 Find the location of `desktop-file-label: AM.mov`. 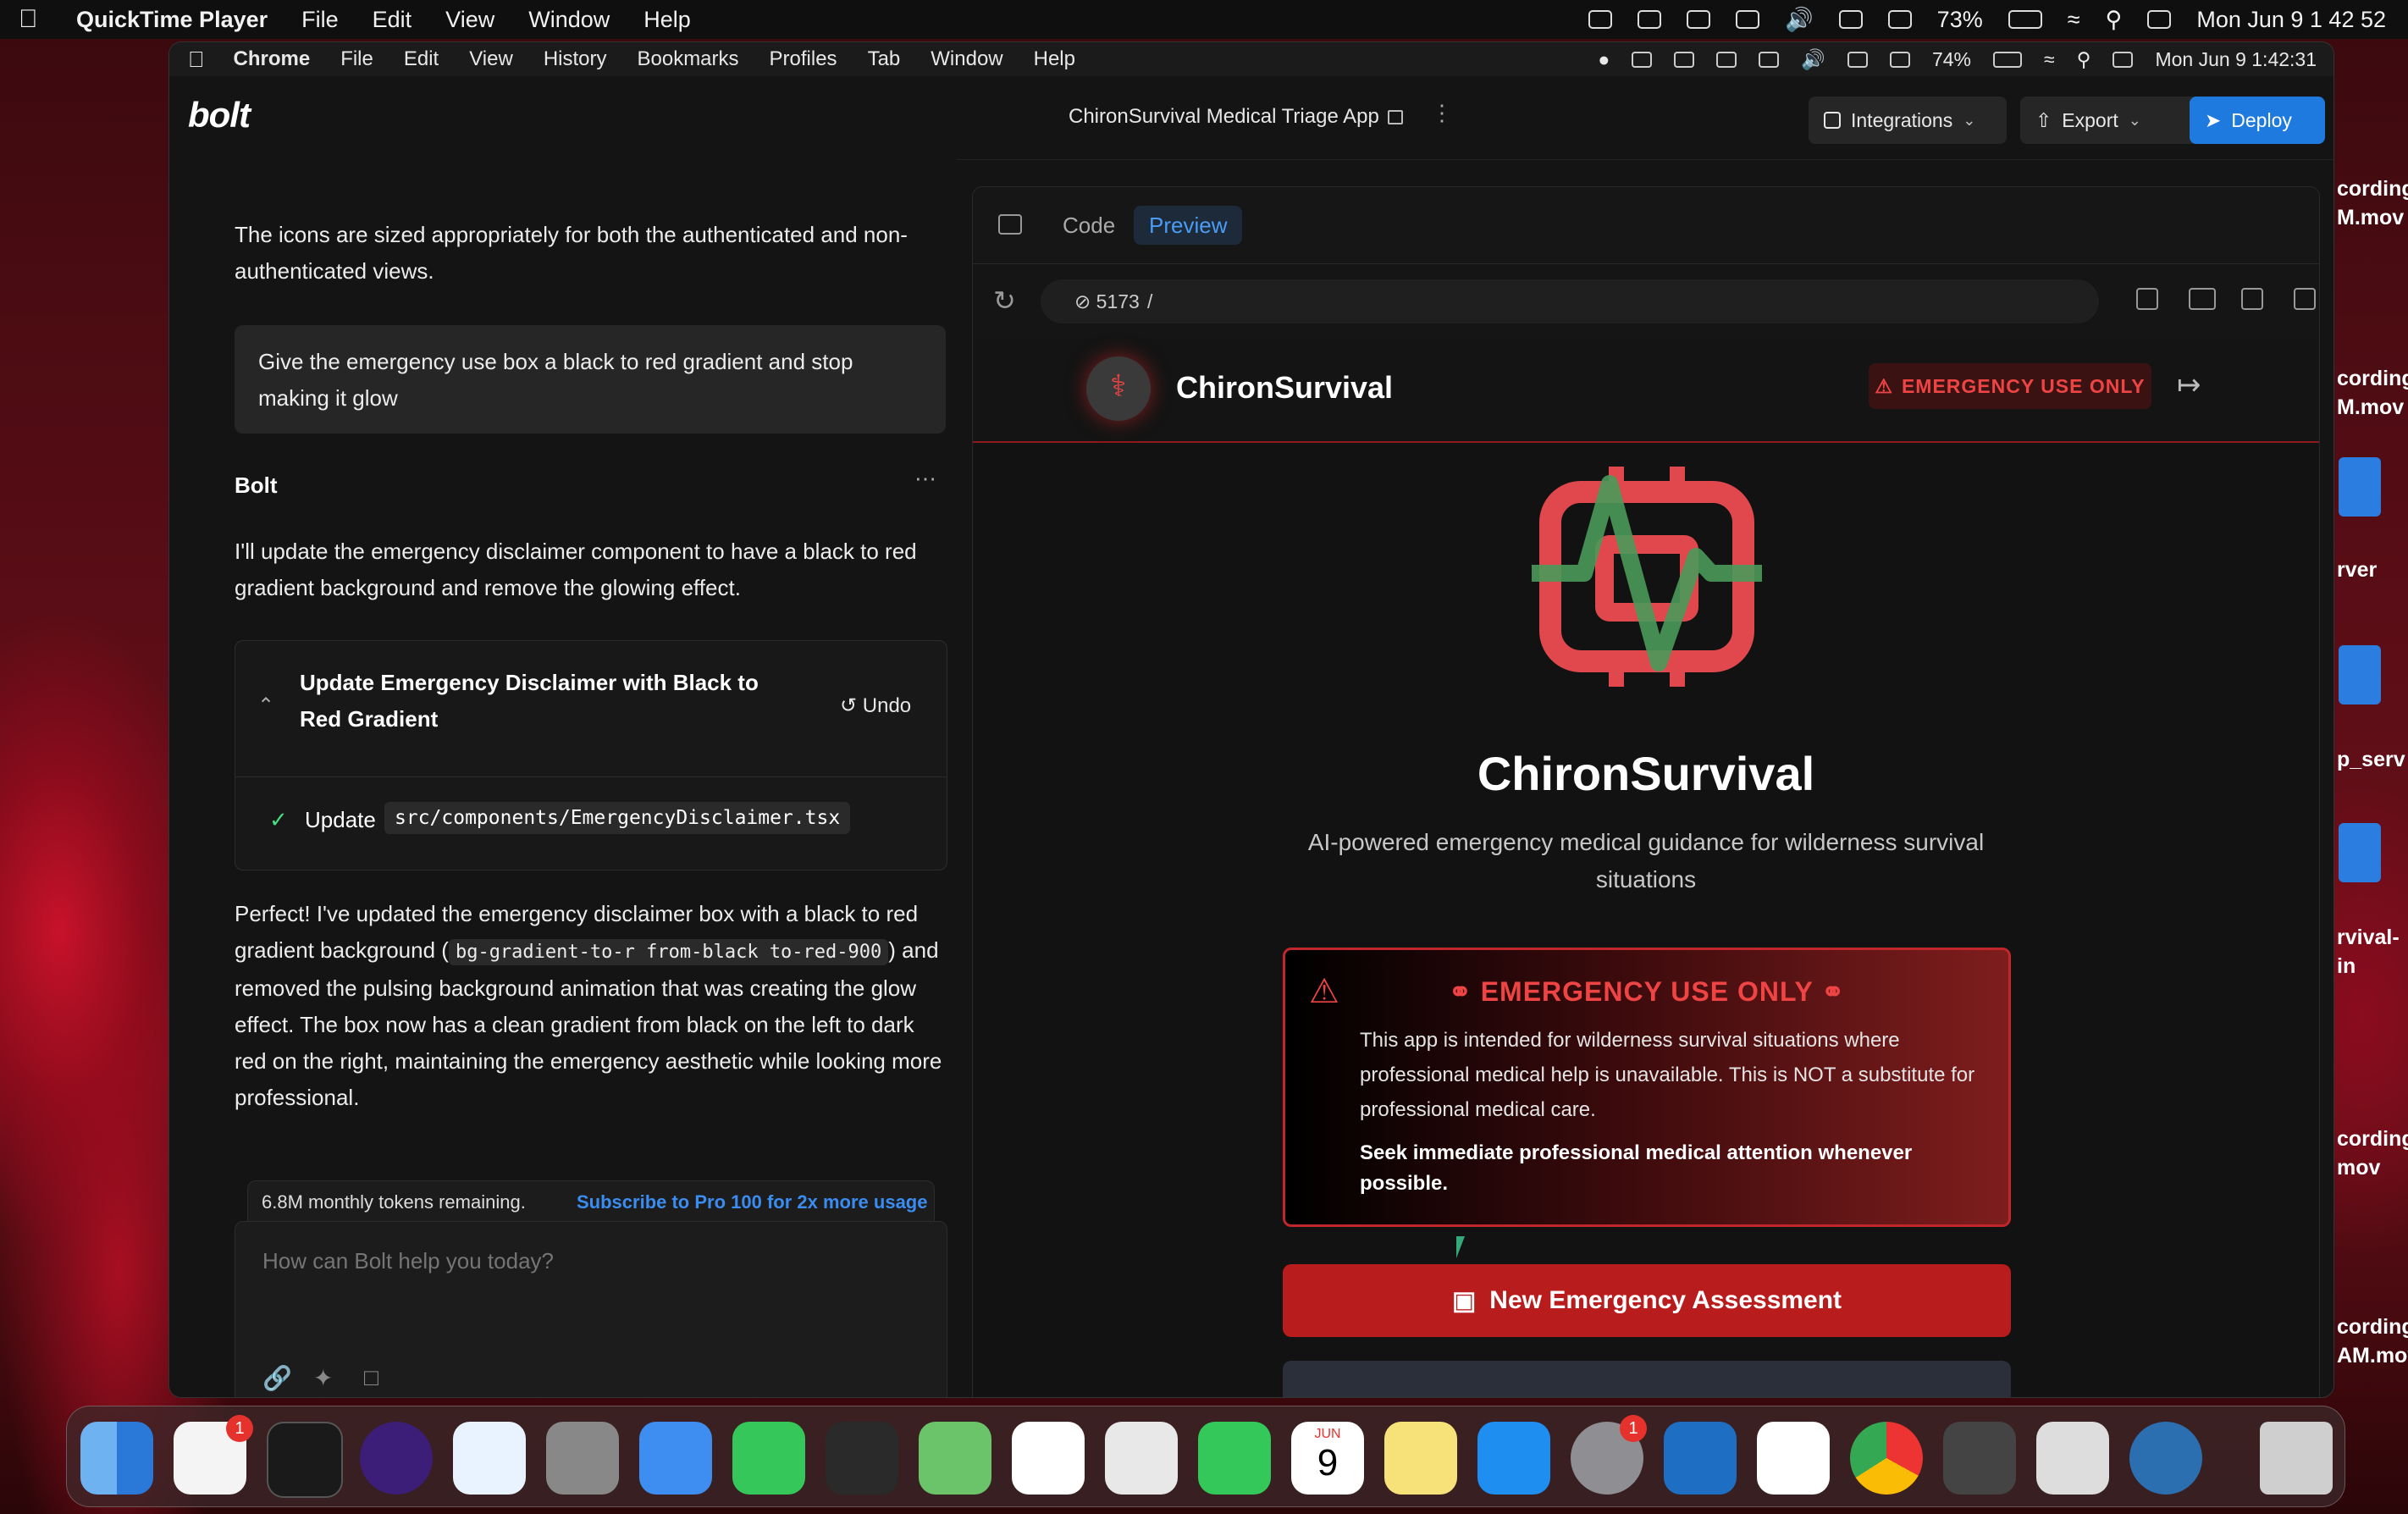

desktop-file-label: AM.mov is located at coordinates (2372, 1355).